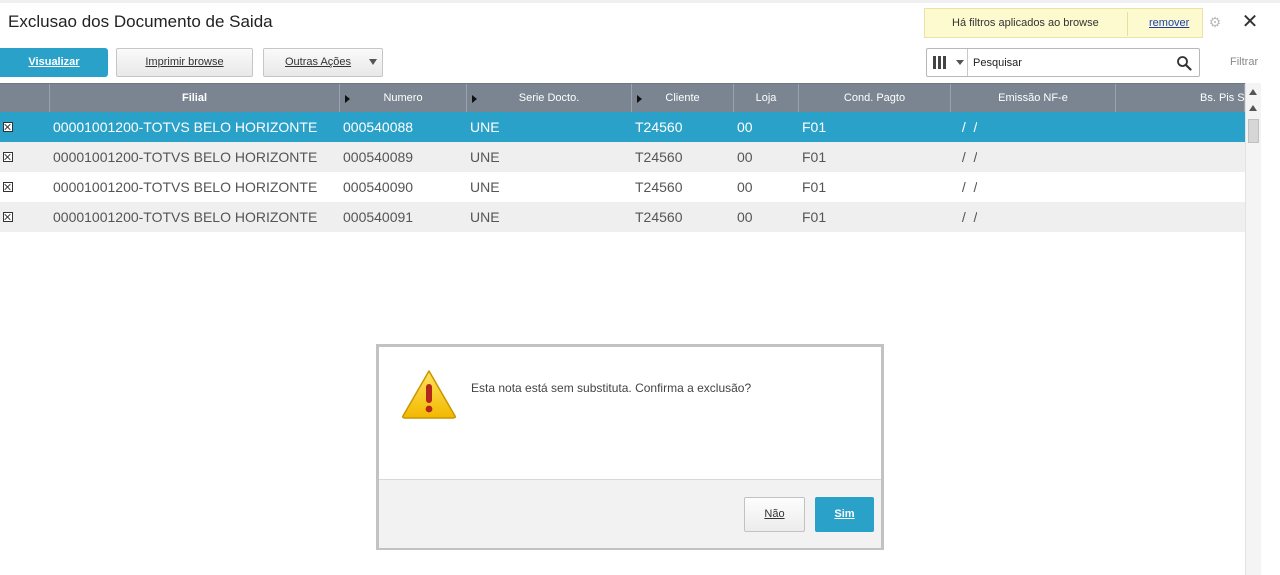 The image size is (1280, 575). I want to click on outras-acoes-label: Outras Ações, so click(318, 62).